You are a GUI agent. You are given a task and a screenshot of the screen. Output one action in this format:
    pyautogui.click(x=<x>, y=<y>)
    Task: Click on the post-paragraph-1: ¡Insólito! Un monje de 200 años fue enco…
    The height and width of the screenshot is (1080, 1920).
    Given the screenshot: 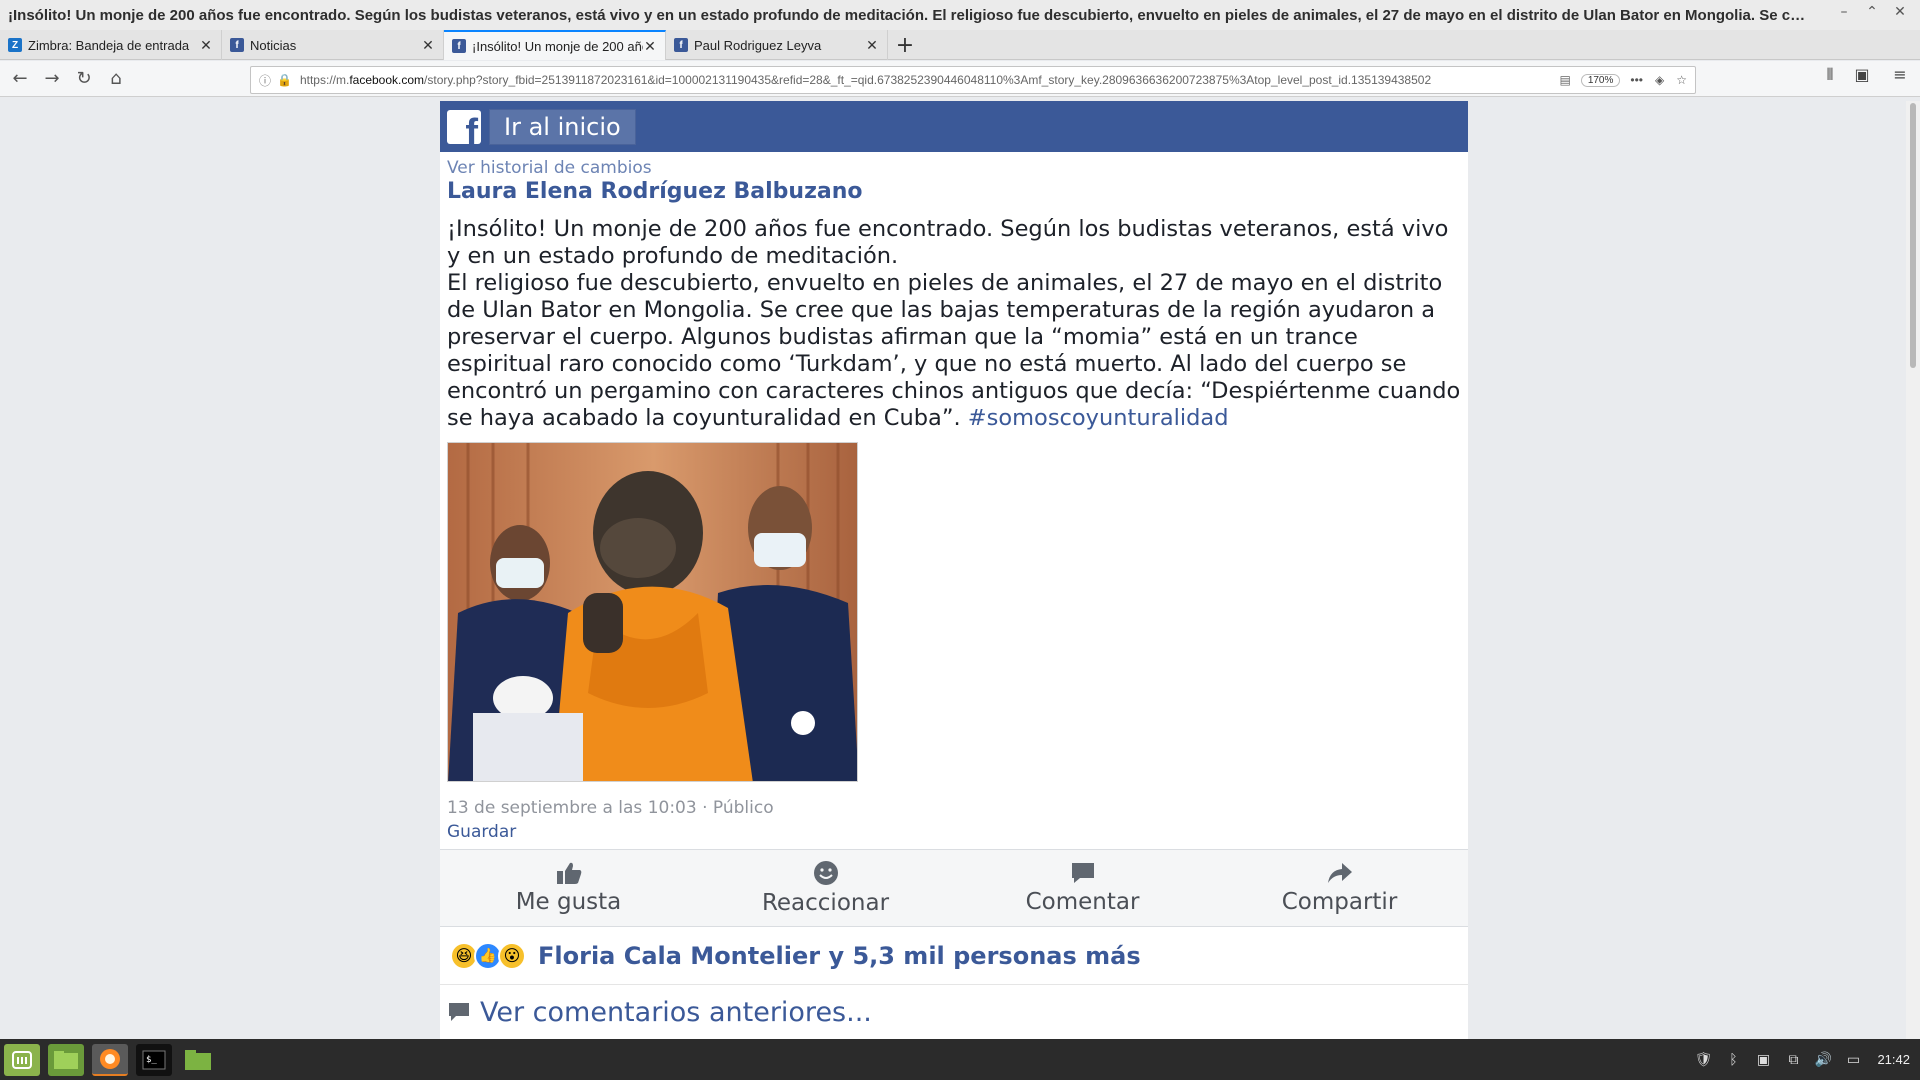 What is the action you would take?
    pyautogui.click(x=948, y=242)
    